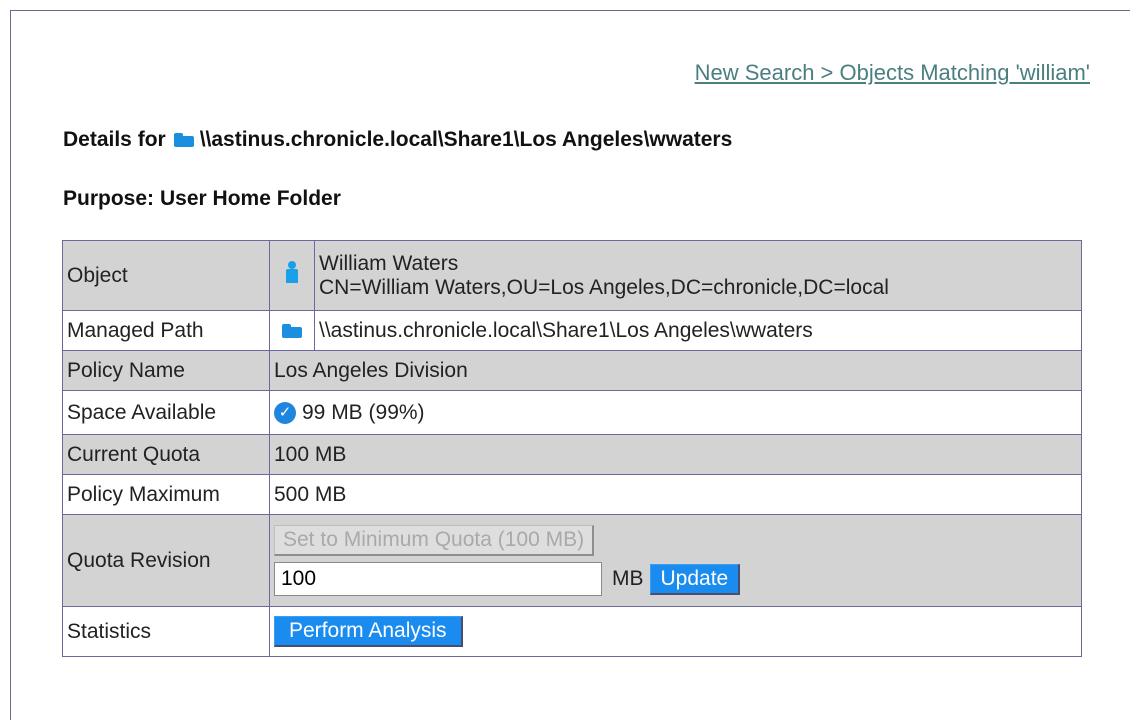 This screenshot has width=1133, height=720. Describe the element at coordinates (675, 370) in the screenshot. I see `policy-name-value: Los Angeles Division` at that location.